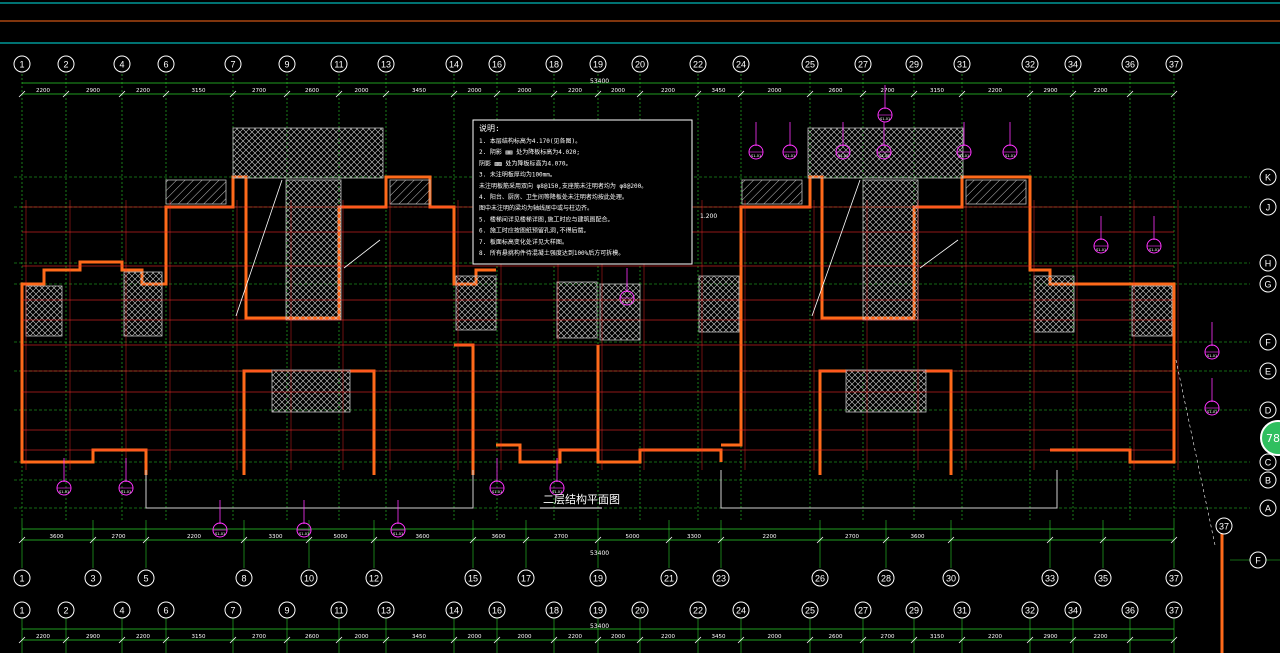  I want to click on axis-bubble-bottom-1-label: 1, so click(21, 579).